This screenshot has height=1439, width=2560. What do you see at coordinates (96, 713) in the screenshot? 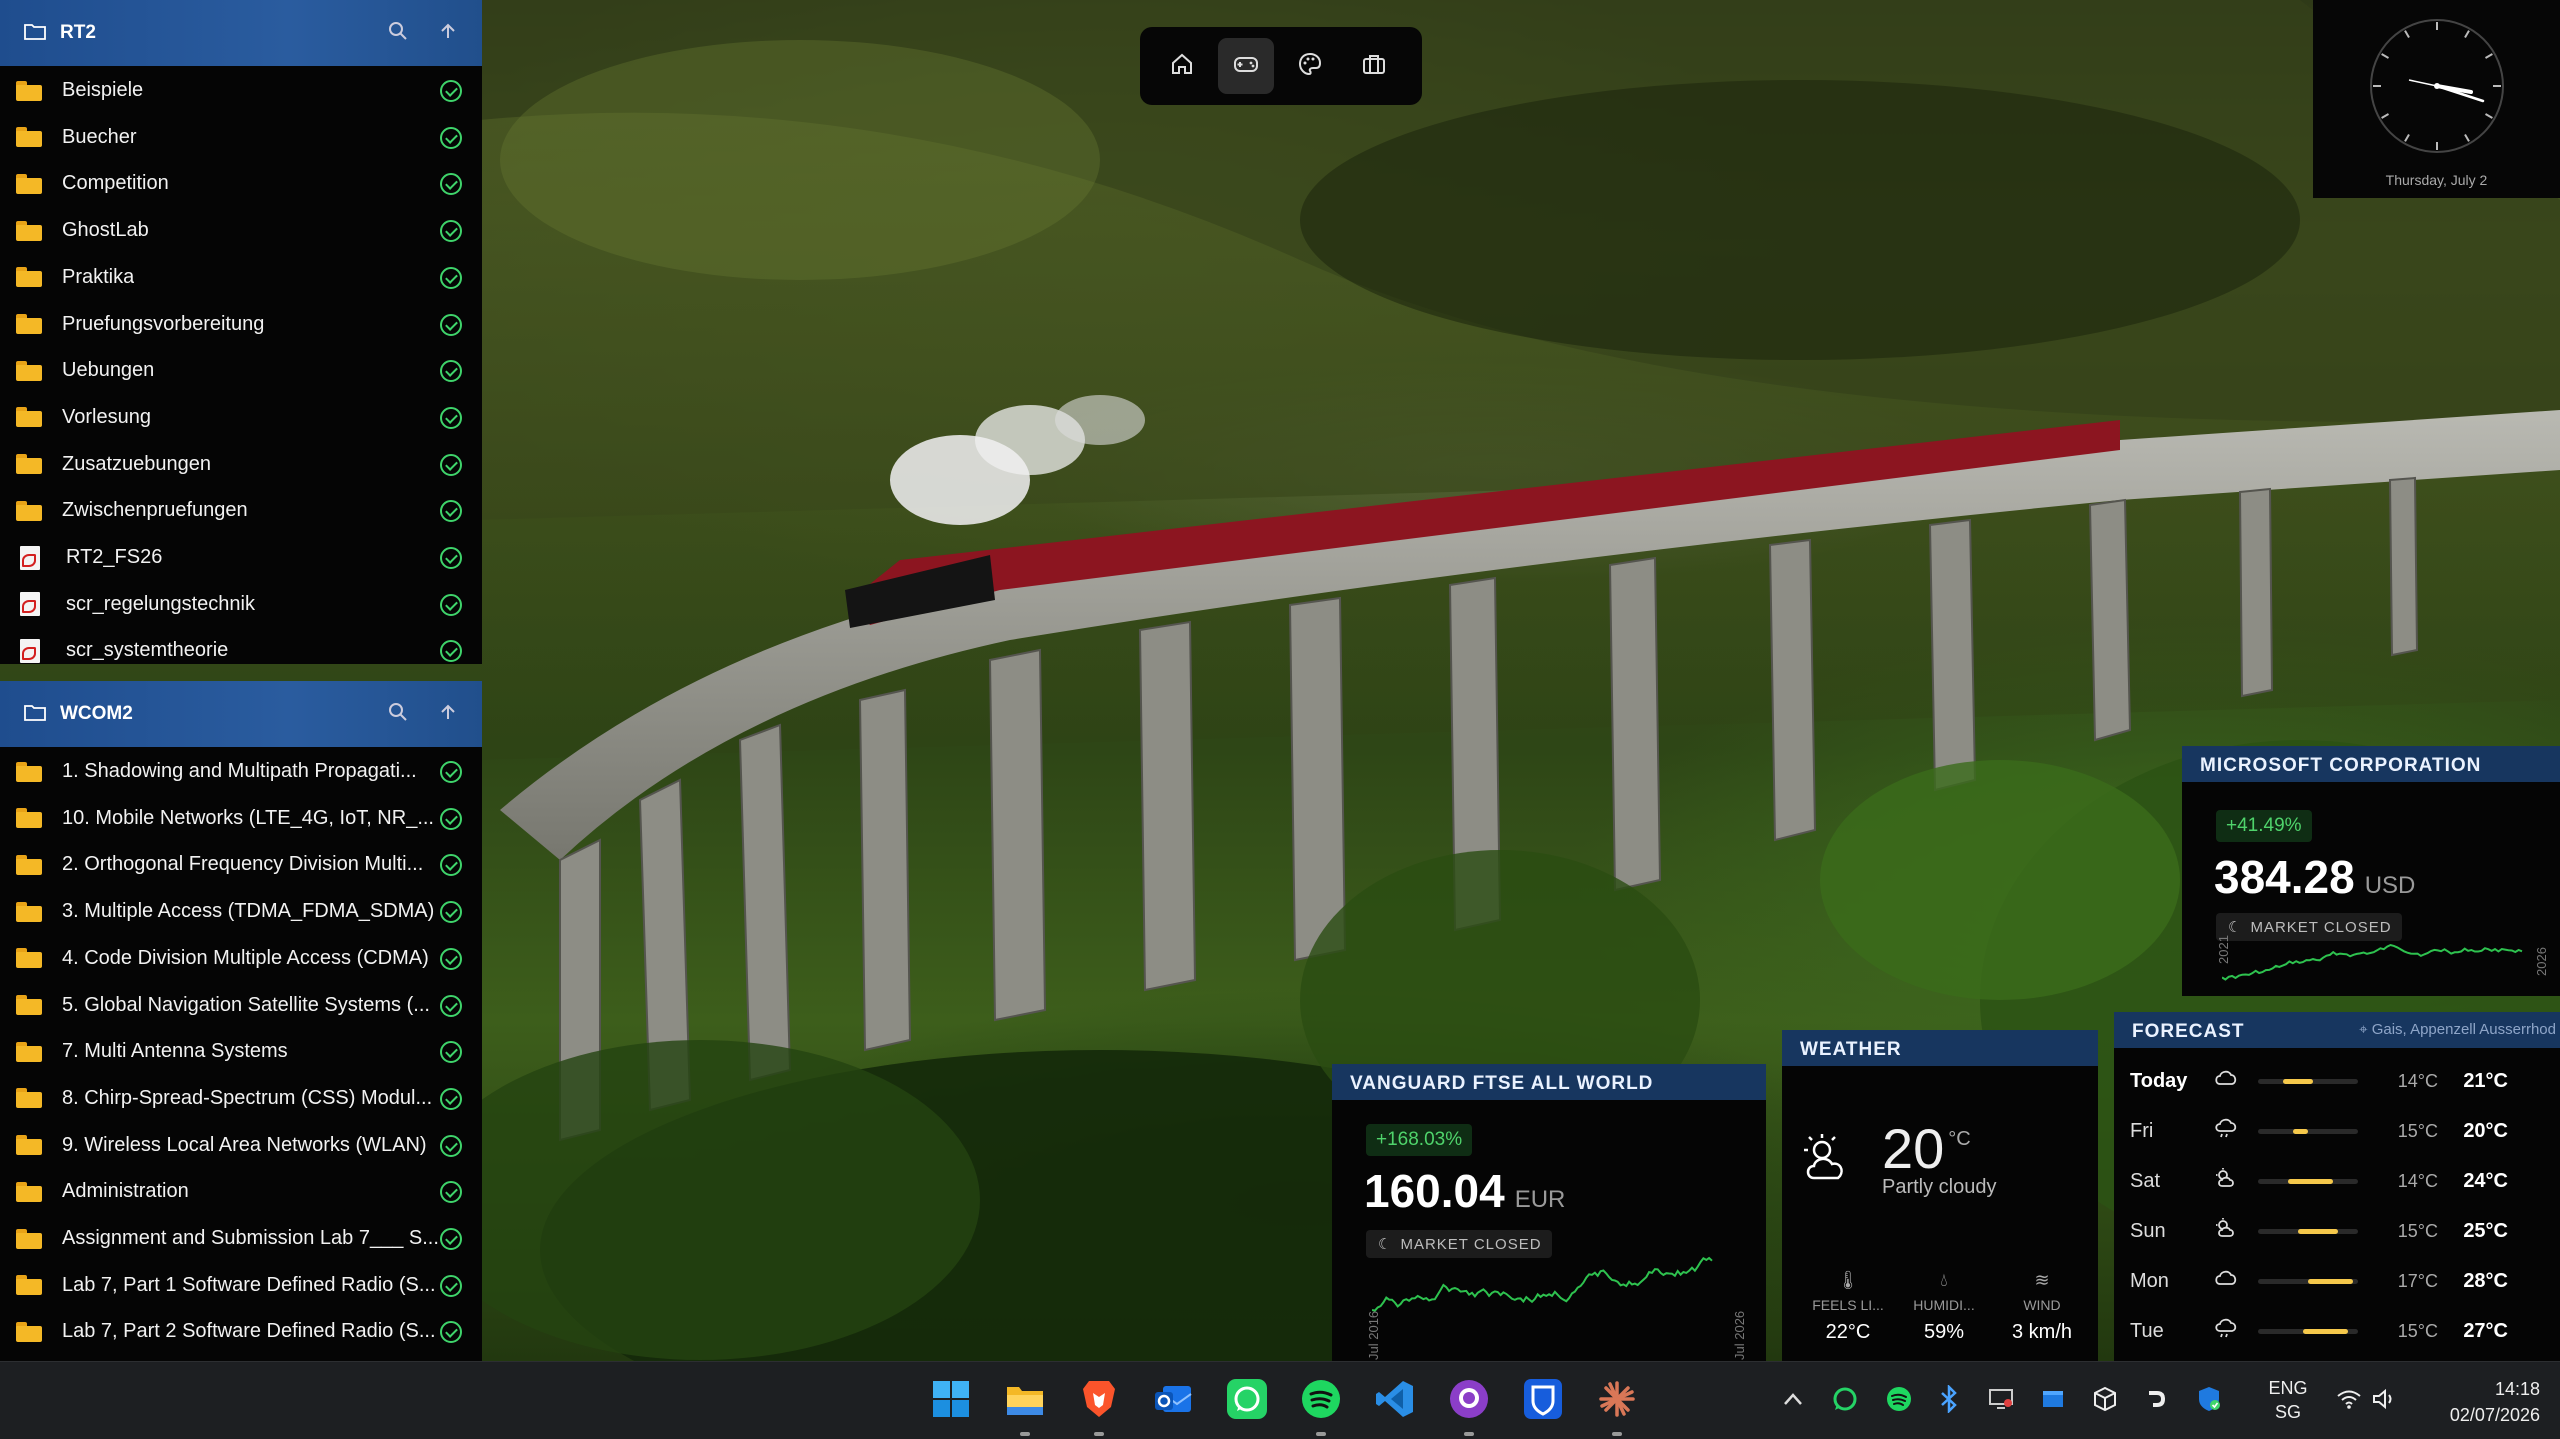
I see `wcom2-panel-title: WCOM2` at bounding box center [96, 713].